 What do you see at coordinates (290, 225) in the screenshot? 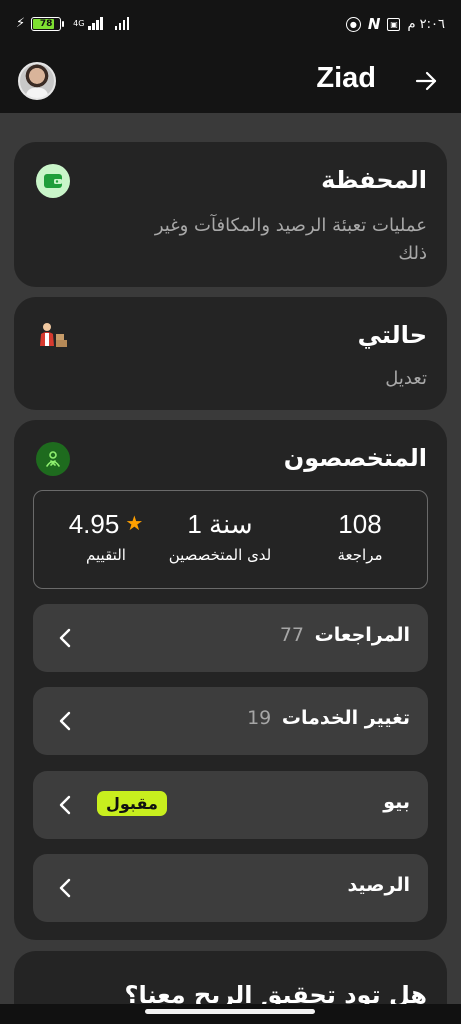
I see `wallet-subtitle-line1: عمليات تعبئة الرصيد والمكافآت وغير` at bounding box center [290, 225].